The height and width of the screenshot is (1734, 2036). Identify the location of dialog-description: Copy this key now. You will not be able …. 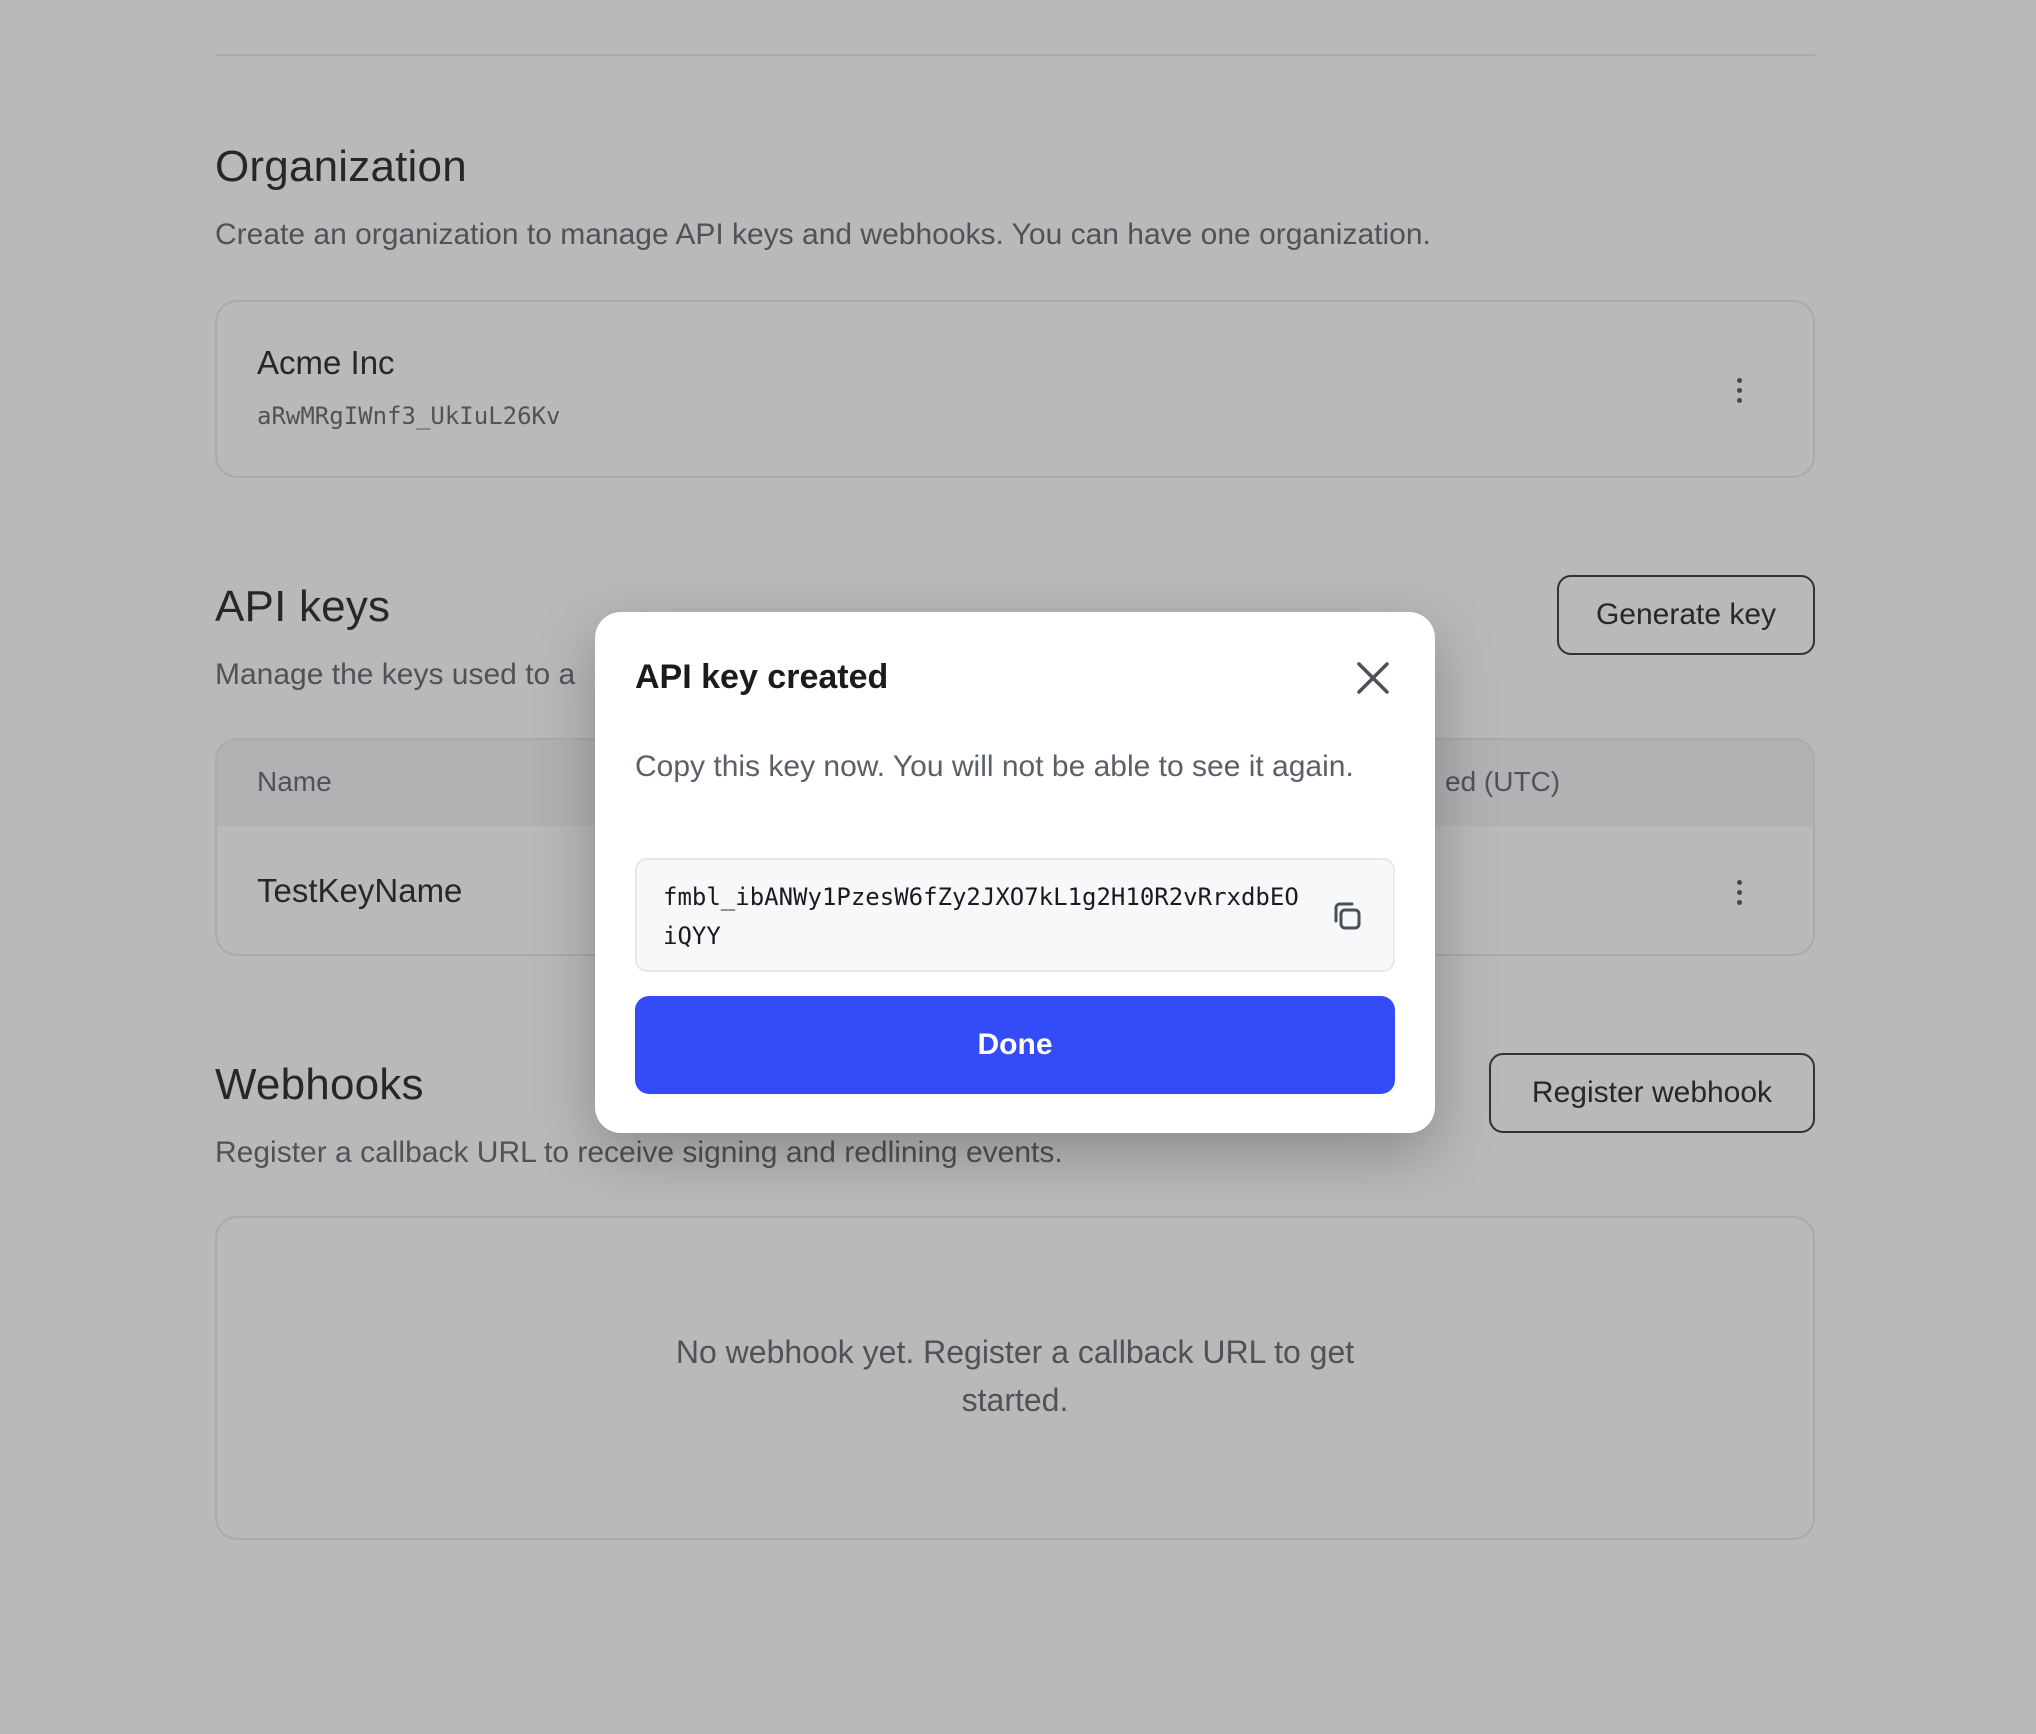
(994, 766).